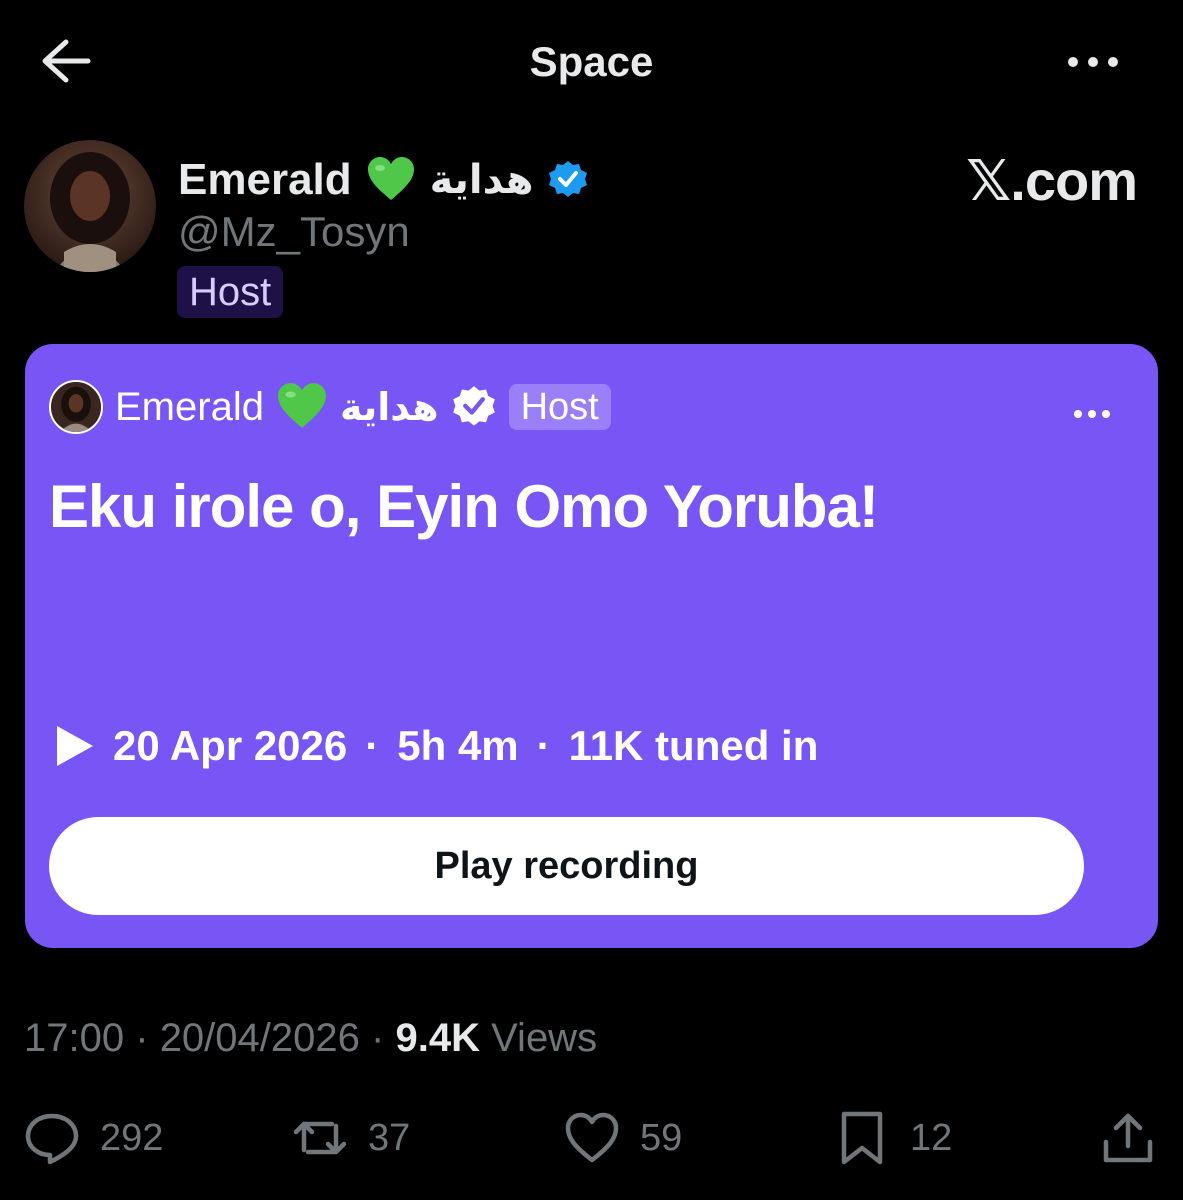 The image size is (1183, 1200). Describe the element at coordinates (132, 1137) in the screenshot. I see `reply-count: 292` at that location.